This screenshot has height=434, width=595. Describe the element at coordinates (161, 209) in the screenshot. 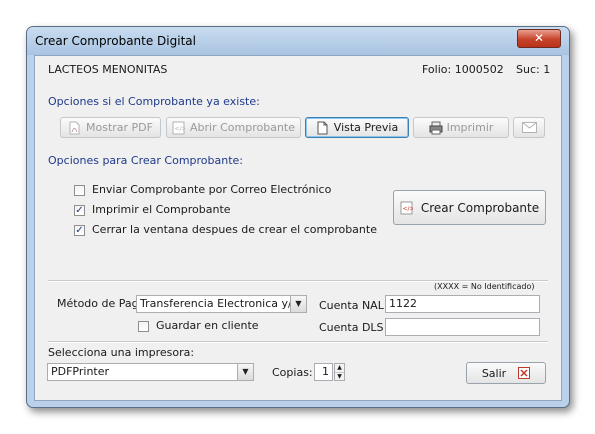

I see `imprimir-option-label: Imprimir el Comprobante` at that location.